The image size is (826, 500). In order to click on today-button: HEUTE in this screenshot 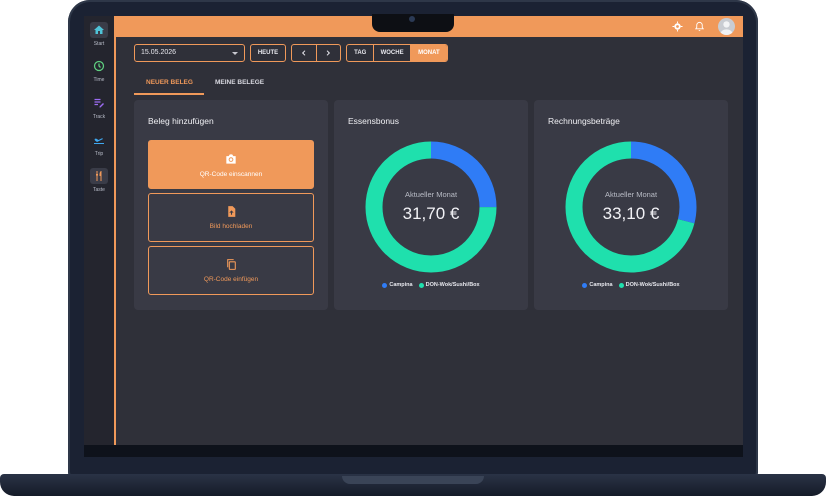, I will do `click(268, 53)`.